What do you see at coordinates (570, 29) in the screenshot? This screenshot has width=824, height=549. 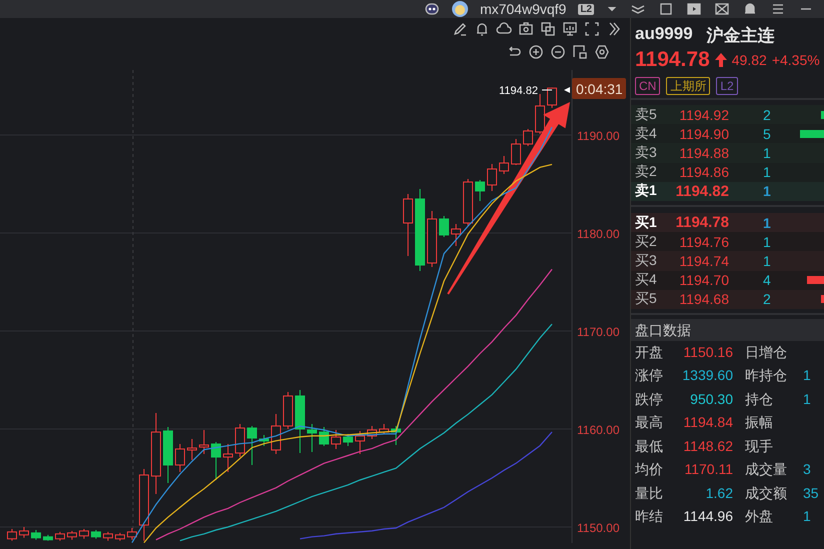 I see `monitor-icon` at bounding box center [570, 29].